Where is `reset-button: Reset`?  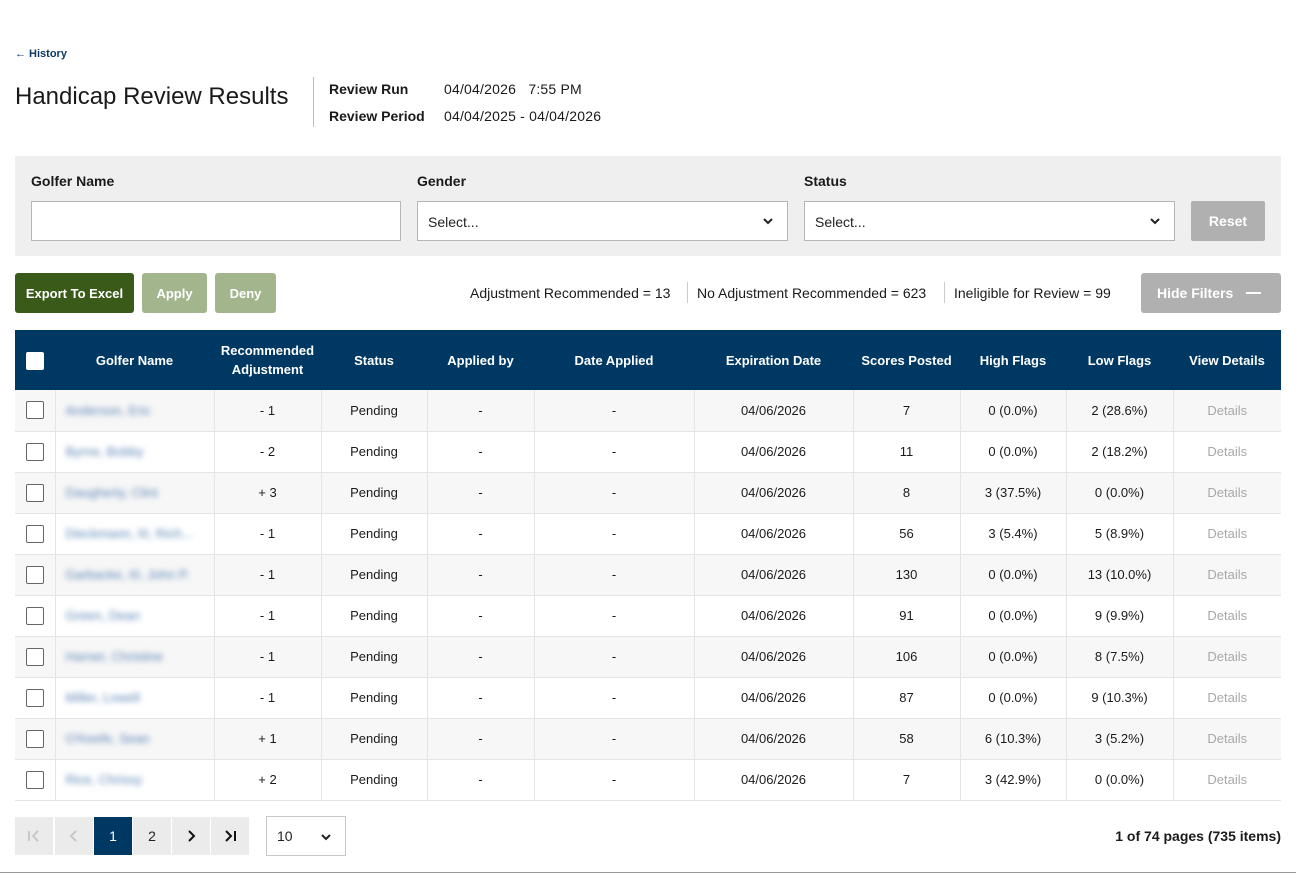
reset-button: Reset is located at coordinates (1228, 221).